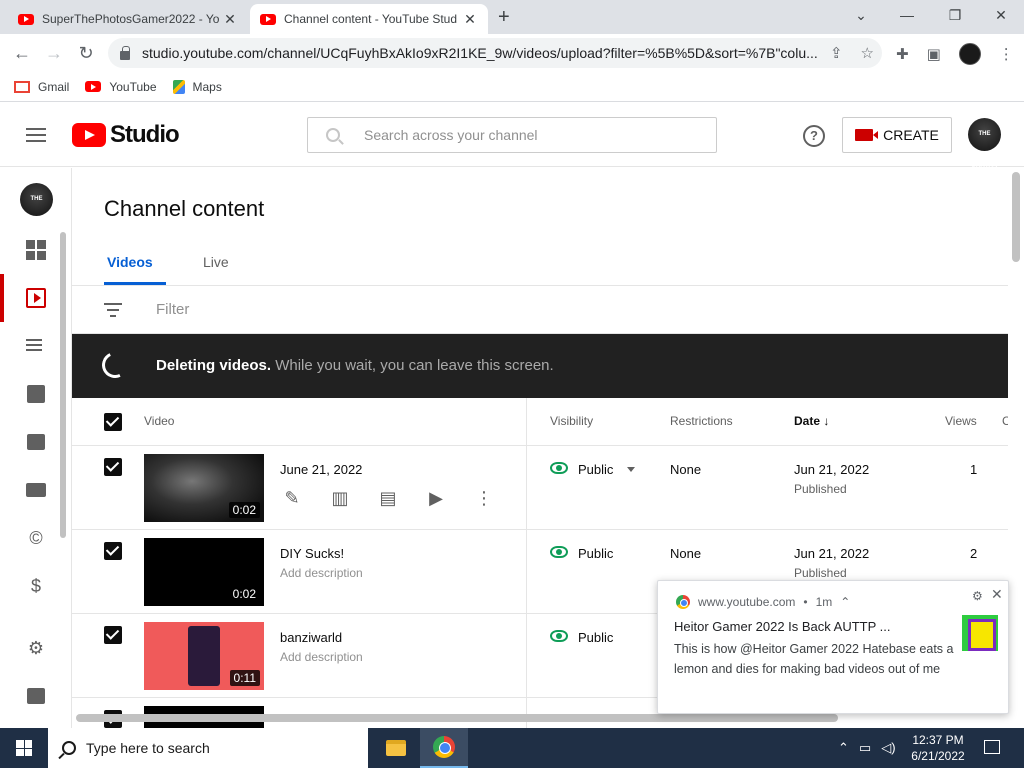  I want to click on filter-row: Filter, so click(540, 310).